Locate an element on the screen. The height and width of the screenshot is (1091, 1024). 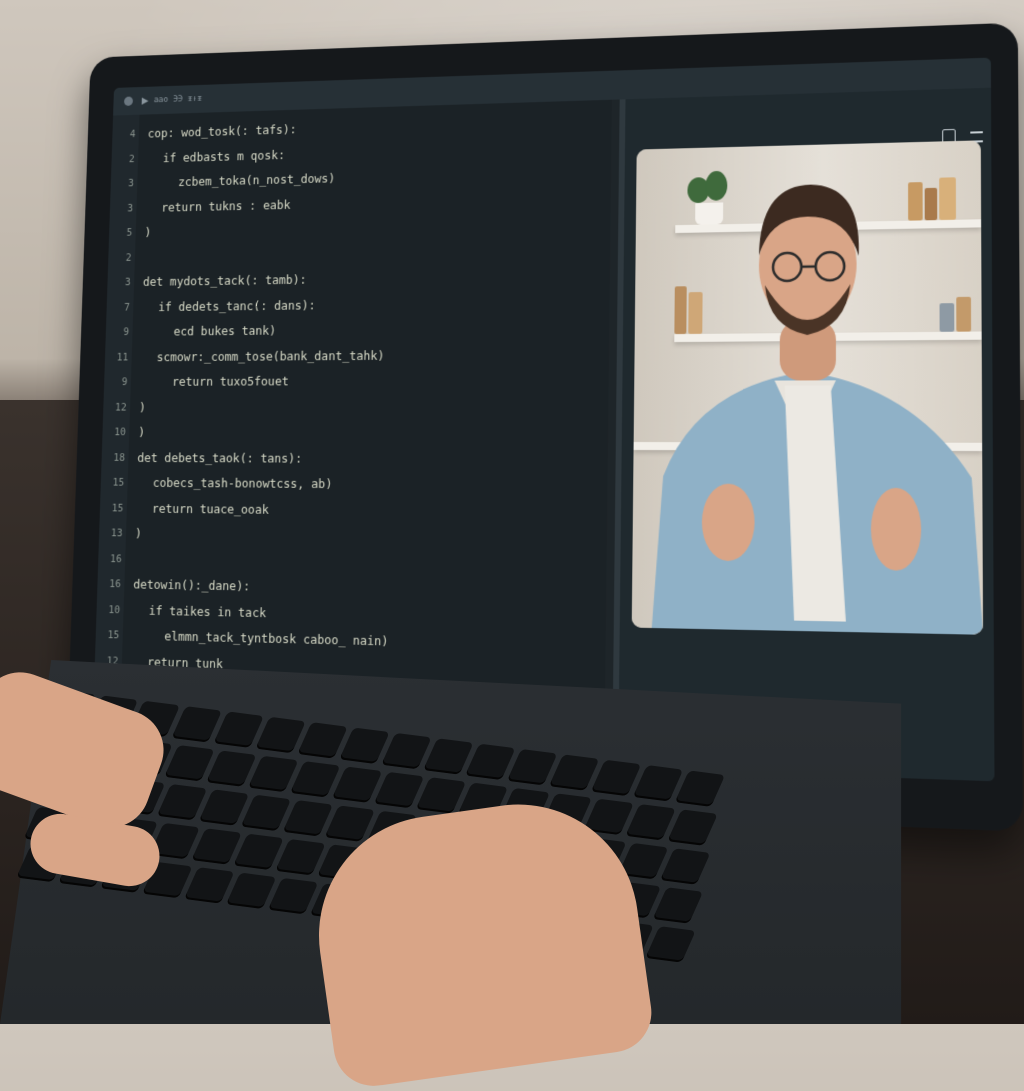
play-icon: ▶ is located at coordinates (145, 101).